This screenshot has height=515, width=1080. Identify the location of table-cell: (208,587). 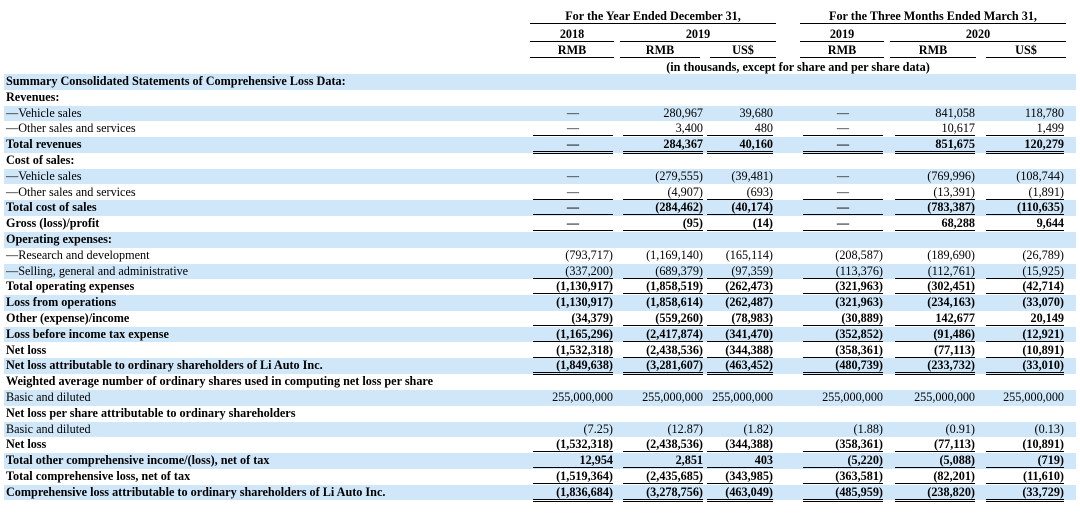
(859, 254).